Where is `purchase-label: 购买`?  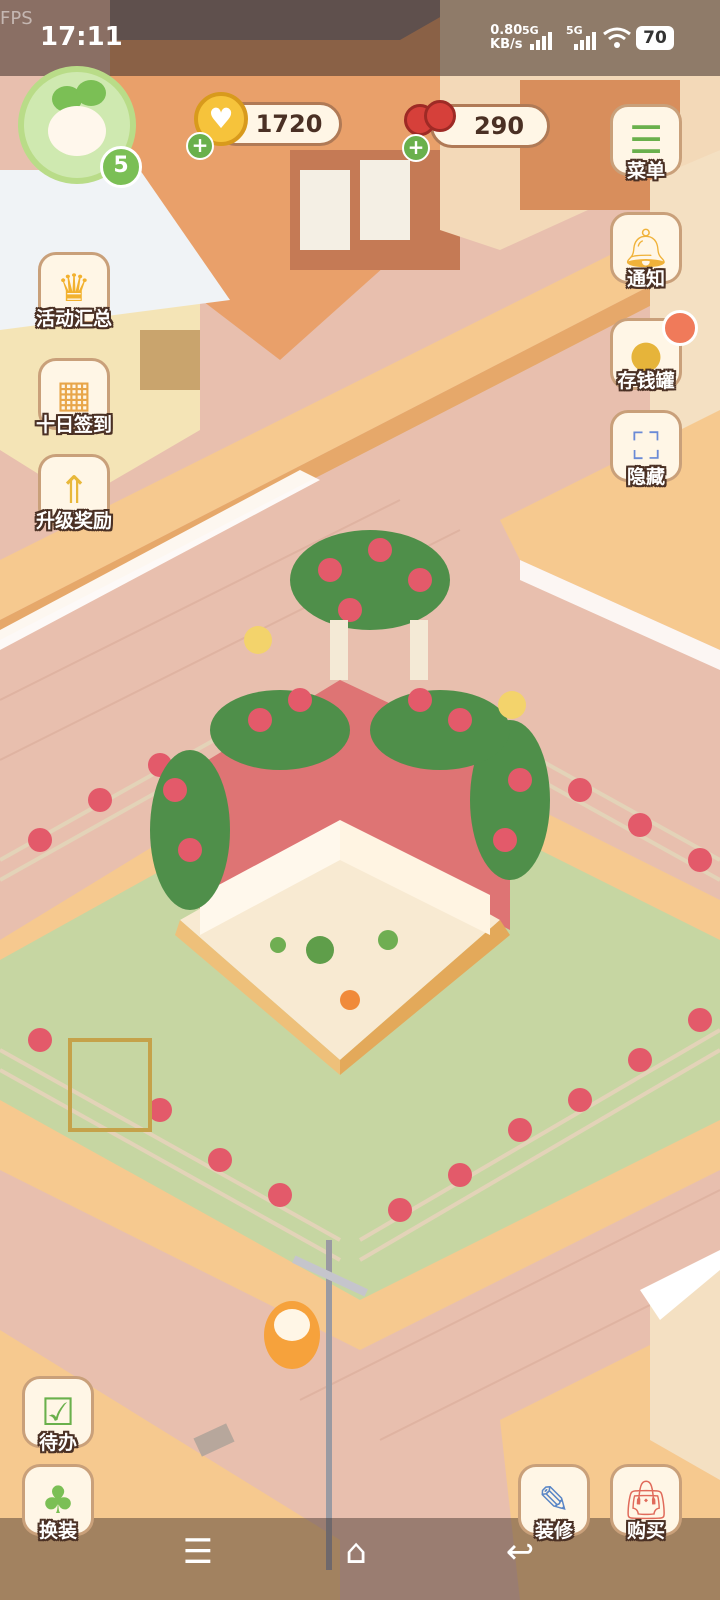 purchase-label: 购买 is located at coordinates (645, 1531).